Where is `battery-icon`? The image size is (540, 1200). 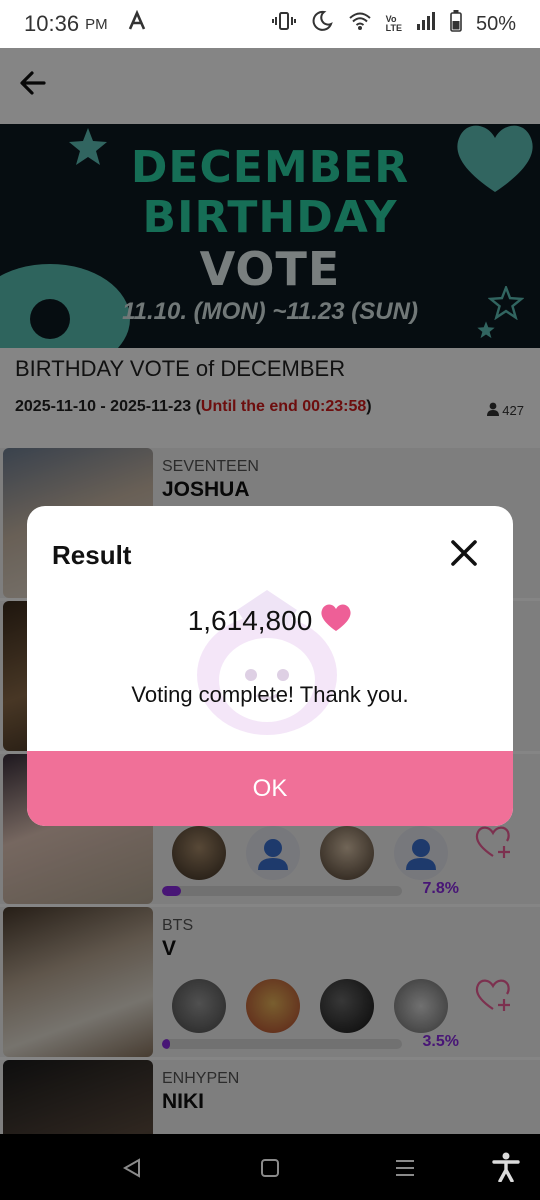 battery-icon is located at coordinates (456, 24).